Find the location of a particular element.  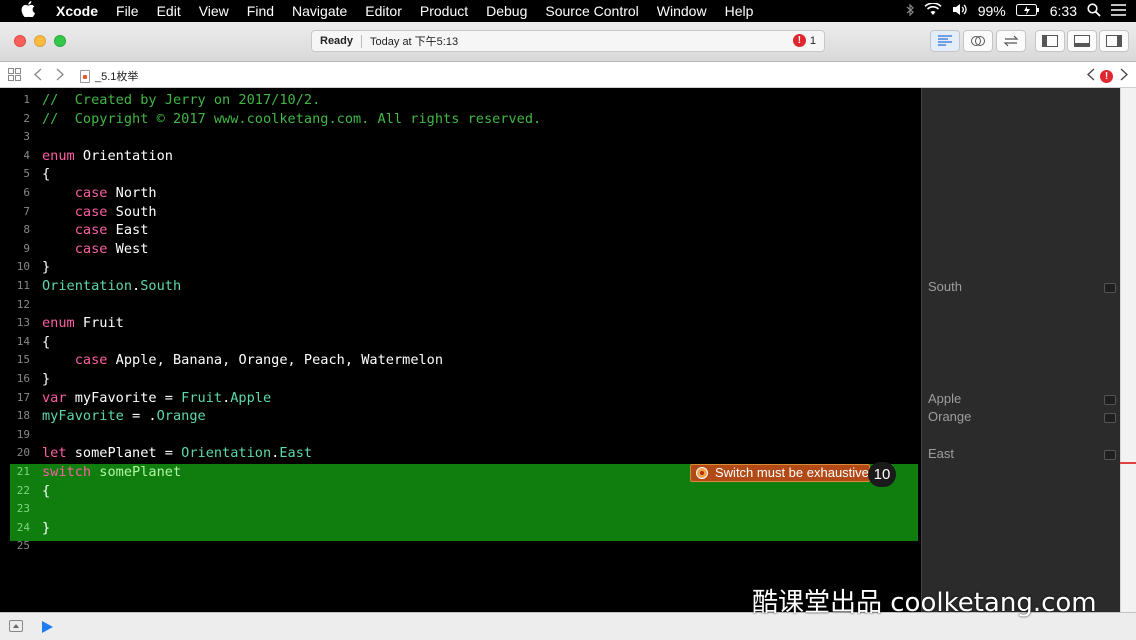

code-token: case is located at coordinates (91, 230).